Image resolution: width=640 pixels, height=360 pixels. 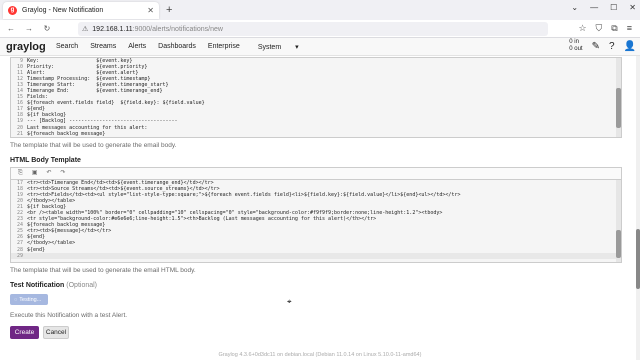 I want to click on throughput-in: 0 in, so click(x=574, y=42).